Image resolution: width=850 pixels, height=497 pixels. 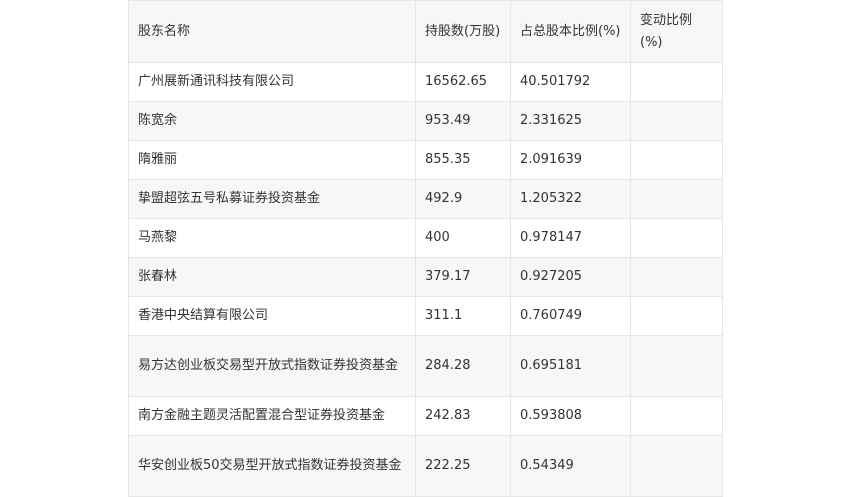 What do you see at coordinates (463, 121) in the screenshot?
I see `shares-held-cell: 953.49` at bounding box center [463, 121].